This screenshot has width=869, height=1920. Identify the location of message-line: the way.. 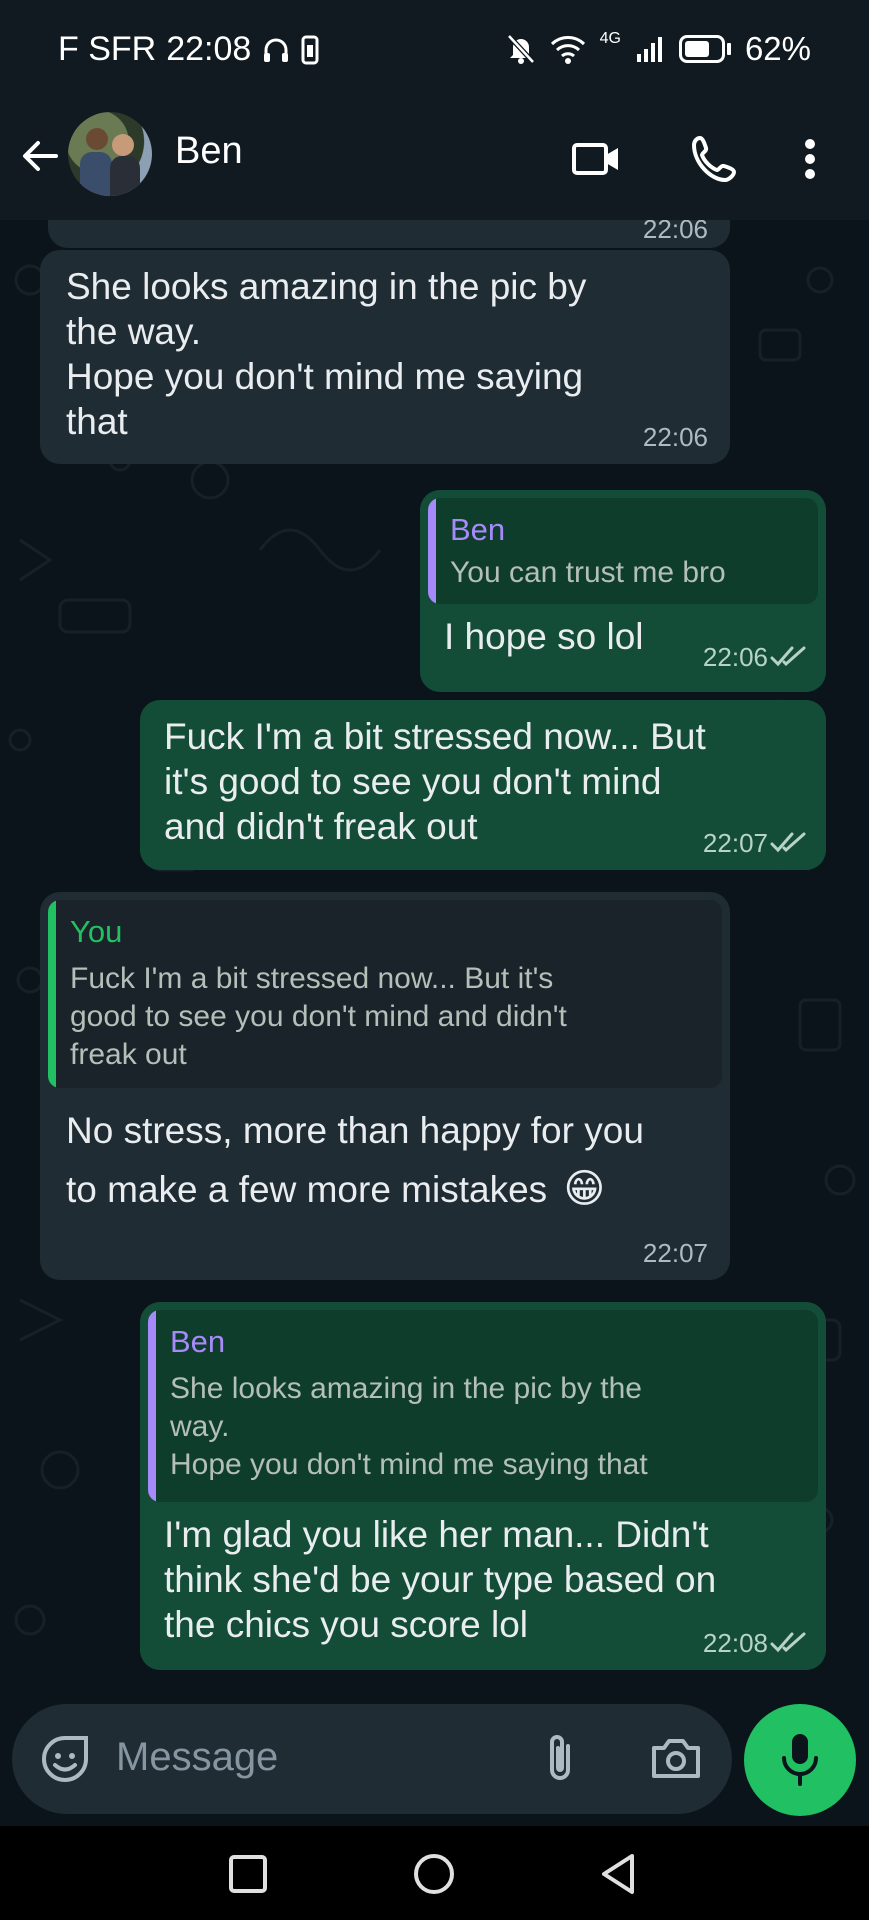
(134, 331).